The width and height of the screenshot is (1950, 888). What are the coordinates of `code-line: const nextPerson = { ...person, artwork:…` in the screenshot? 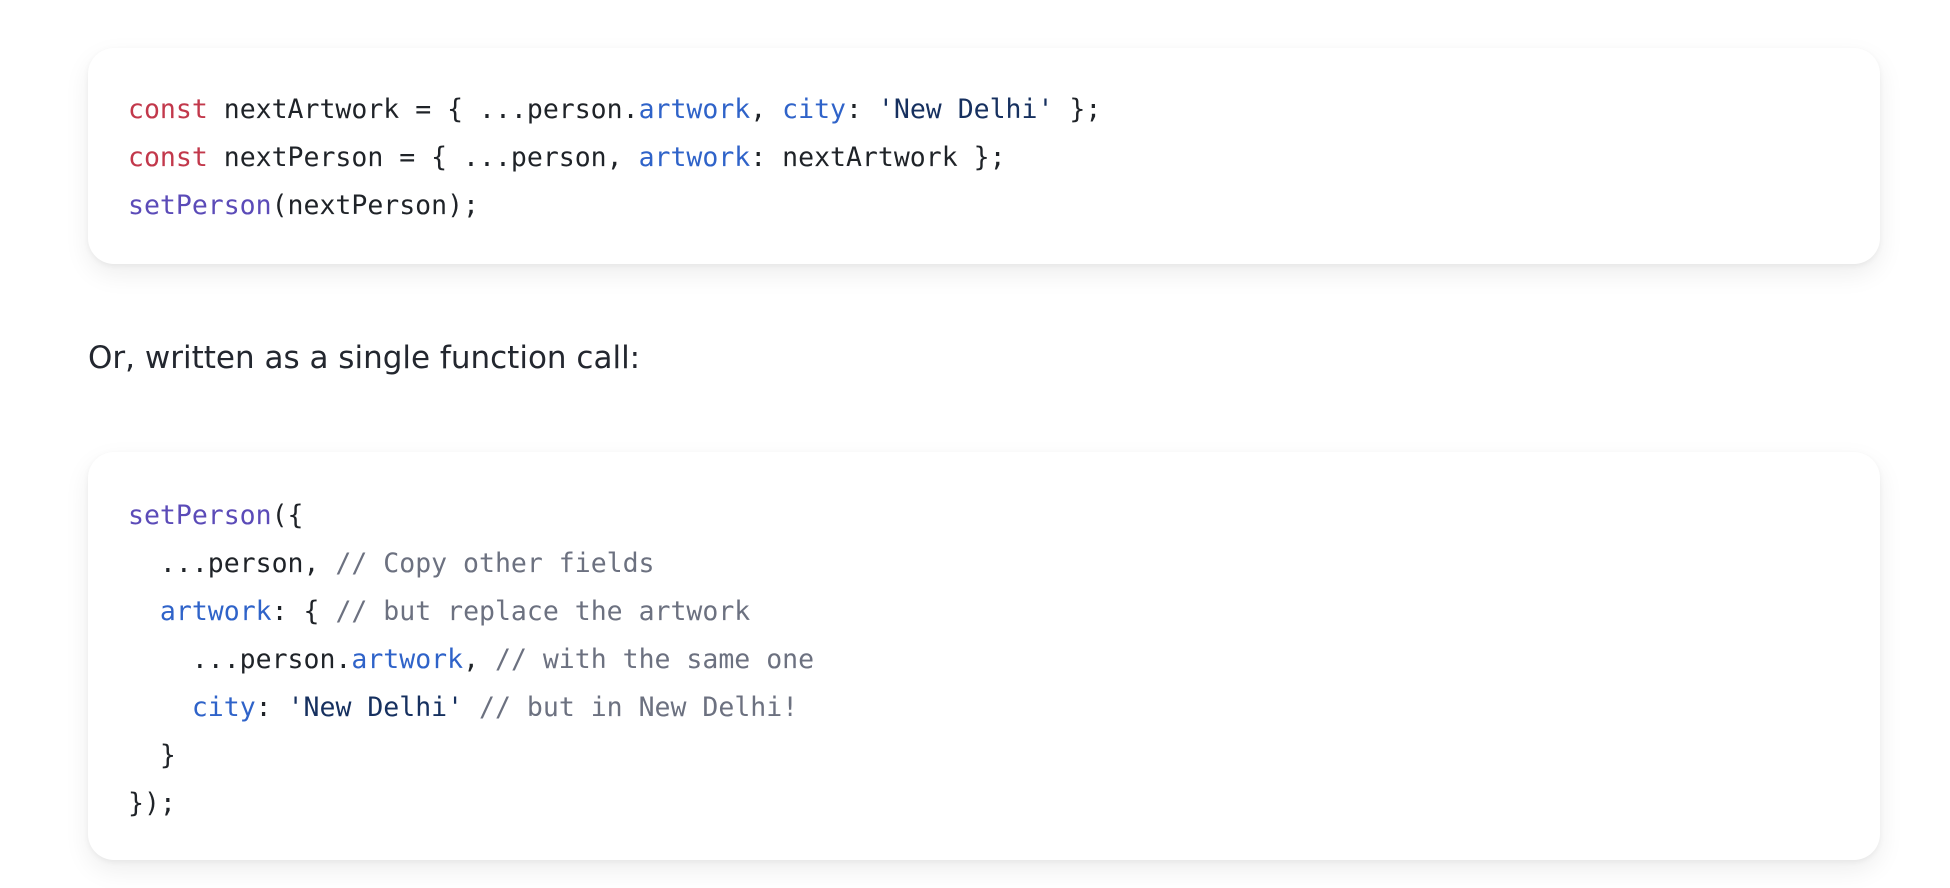 It's located at (1004, 158).